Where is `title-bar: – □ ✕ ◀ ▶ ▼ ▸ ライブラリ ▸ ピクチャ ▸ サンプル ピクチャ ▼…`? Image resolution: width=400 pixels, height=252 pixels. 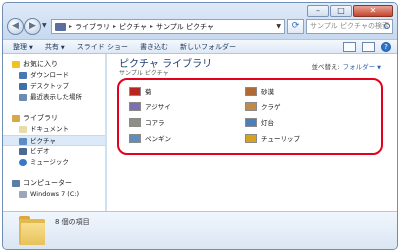 title-bar: – □ ✕ ◀ ▶ ▼ ▸ ライブラリ ▸ ピクチャ ▸ サンプル ピクチャ ▼… is located at coordinates (200, 21).